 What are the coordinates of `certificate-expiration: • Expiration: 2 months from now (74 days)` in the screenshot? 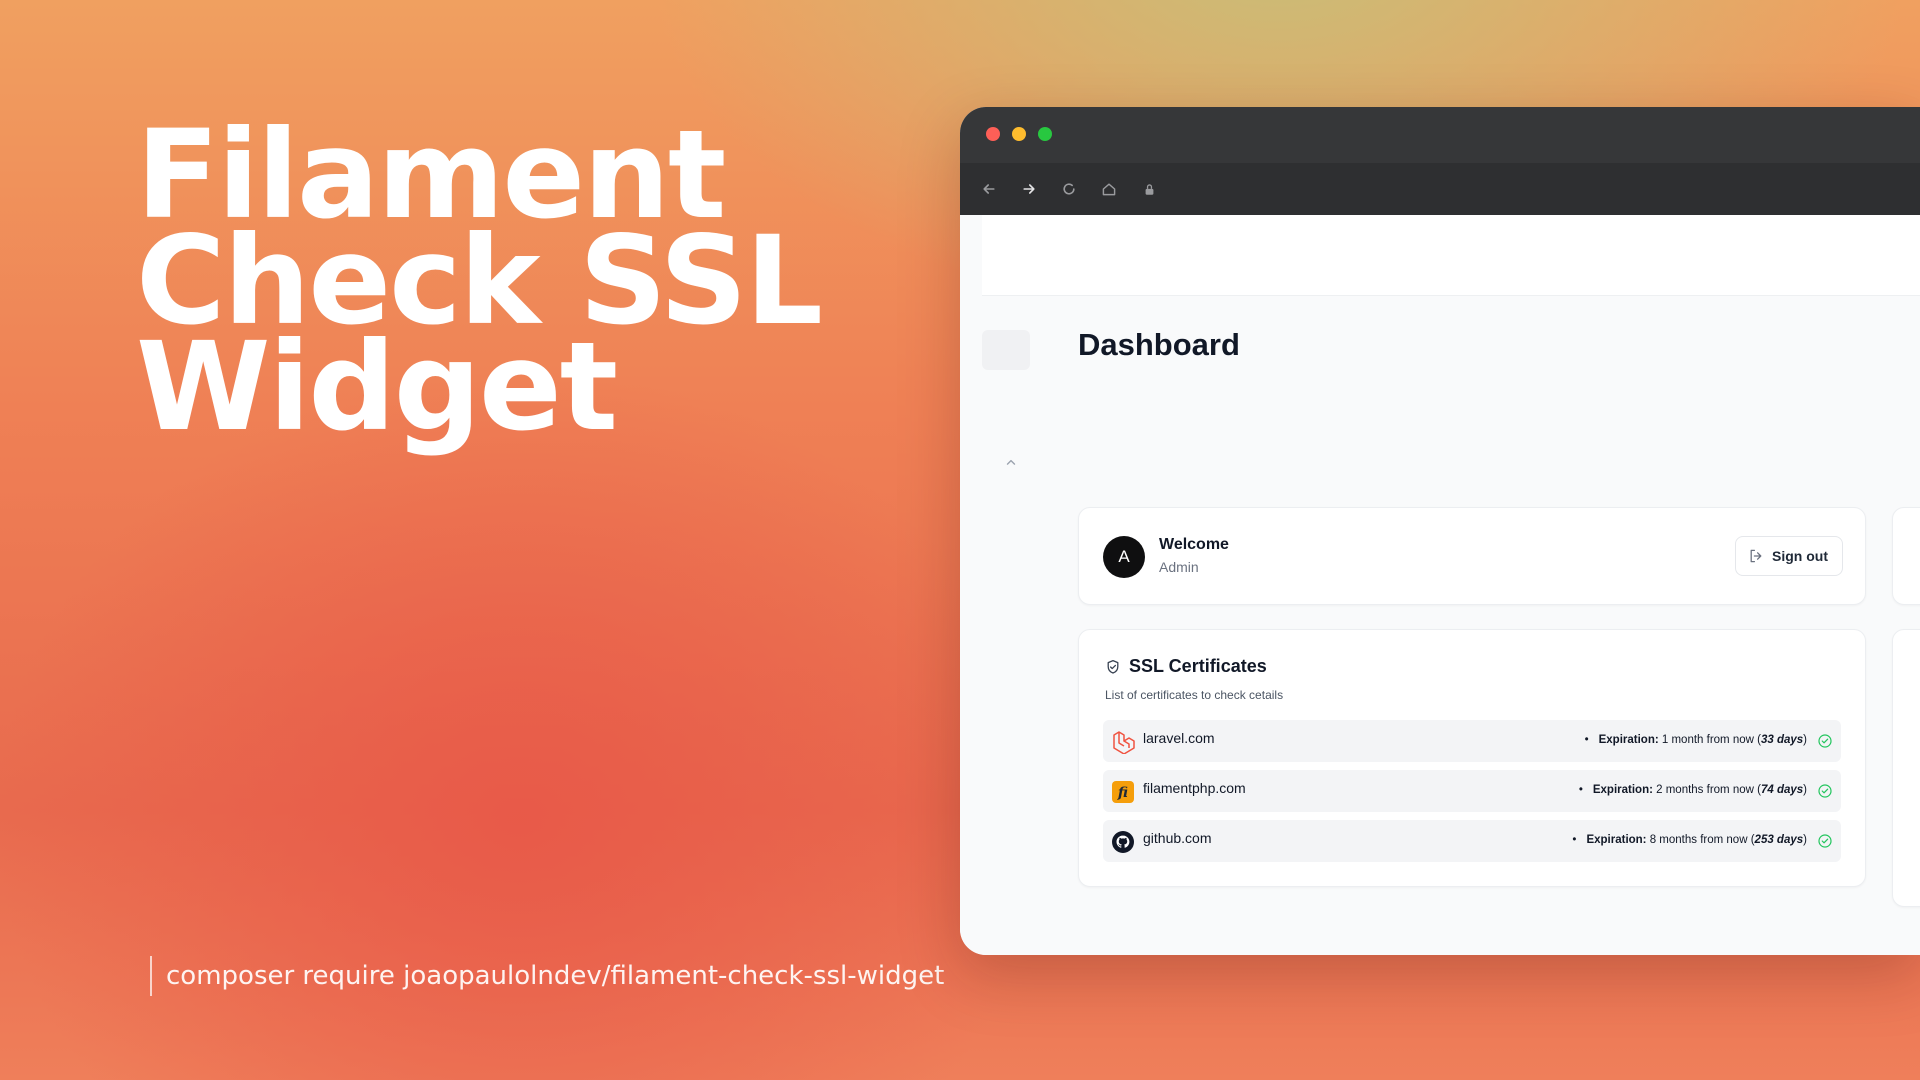 It's located at (1692, 790).